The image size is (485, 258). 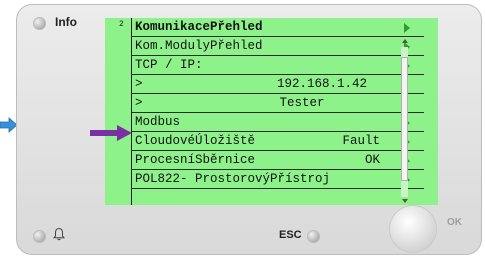 I want to click on hostname-value: Tester, so click(x=302, y=103).